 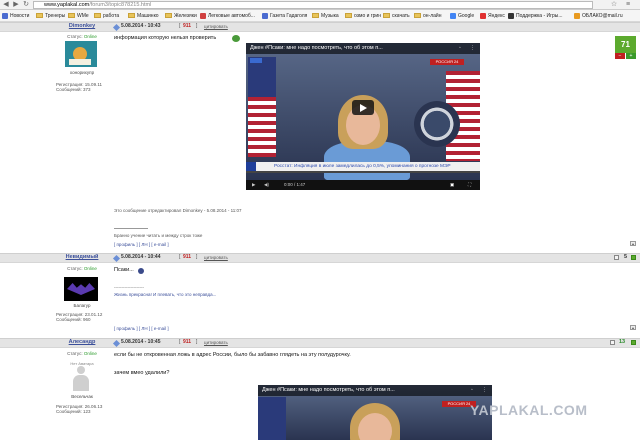 What do you see at coordinates (313, 5) in the screenshot?
I see `address-input: www.yaplakal.com/forum3/topic878215.html` at bounding box center [313, 5].